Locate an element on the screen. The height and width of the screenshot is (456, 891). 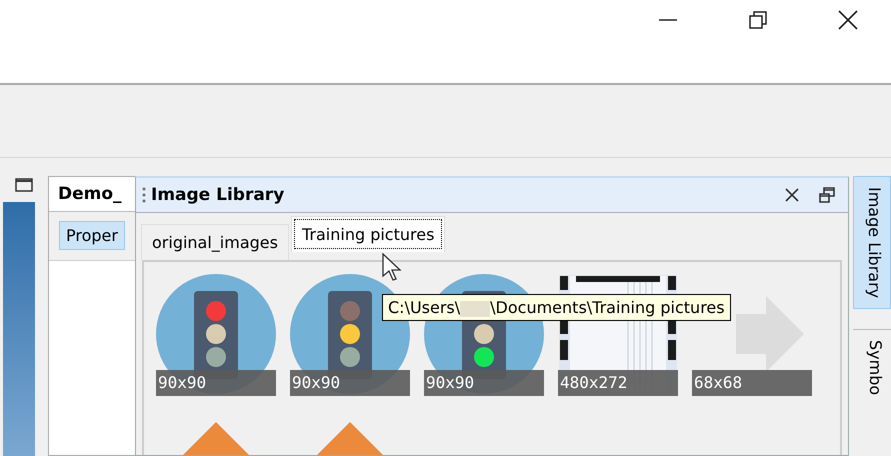
tooltip-text: C:\Users\ \Documents\Training pictures is located at coordinates (556, 307).